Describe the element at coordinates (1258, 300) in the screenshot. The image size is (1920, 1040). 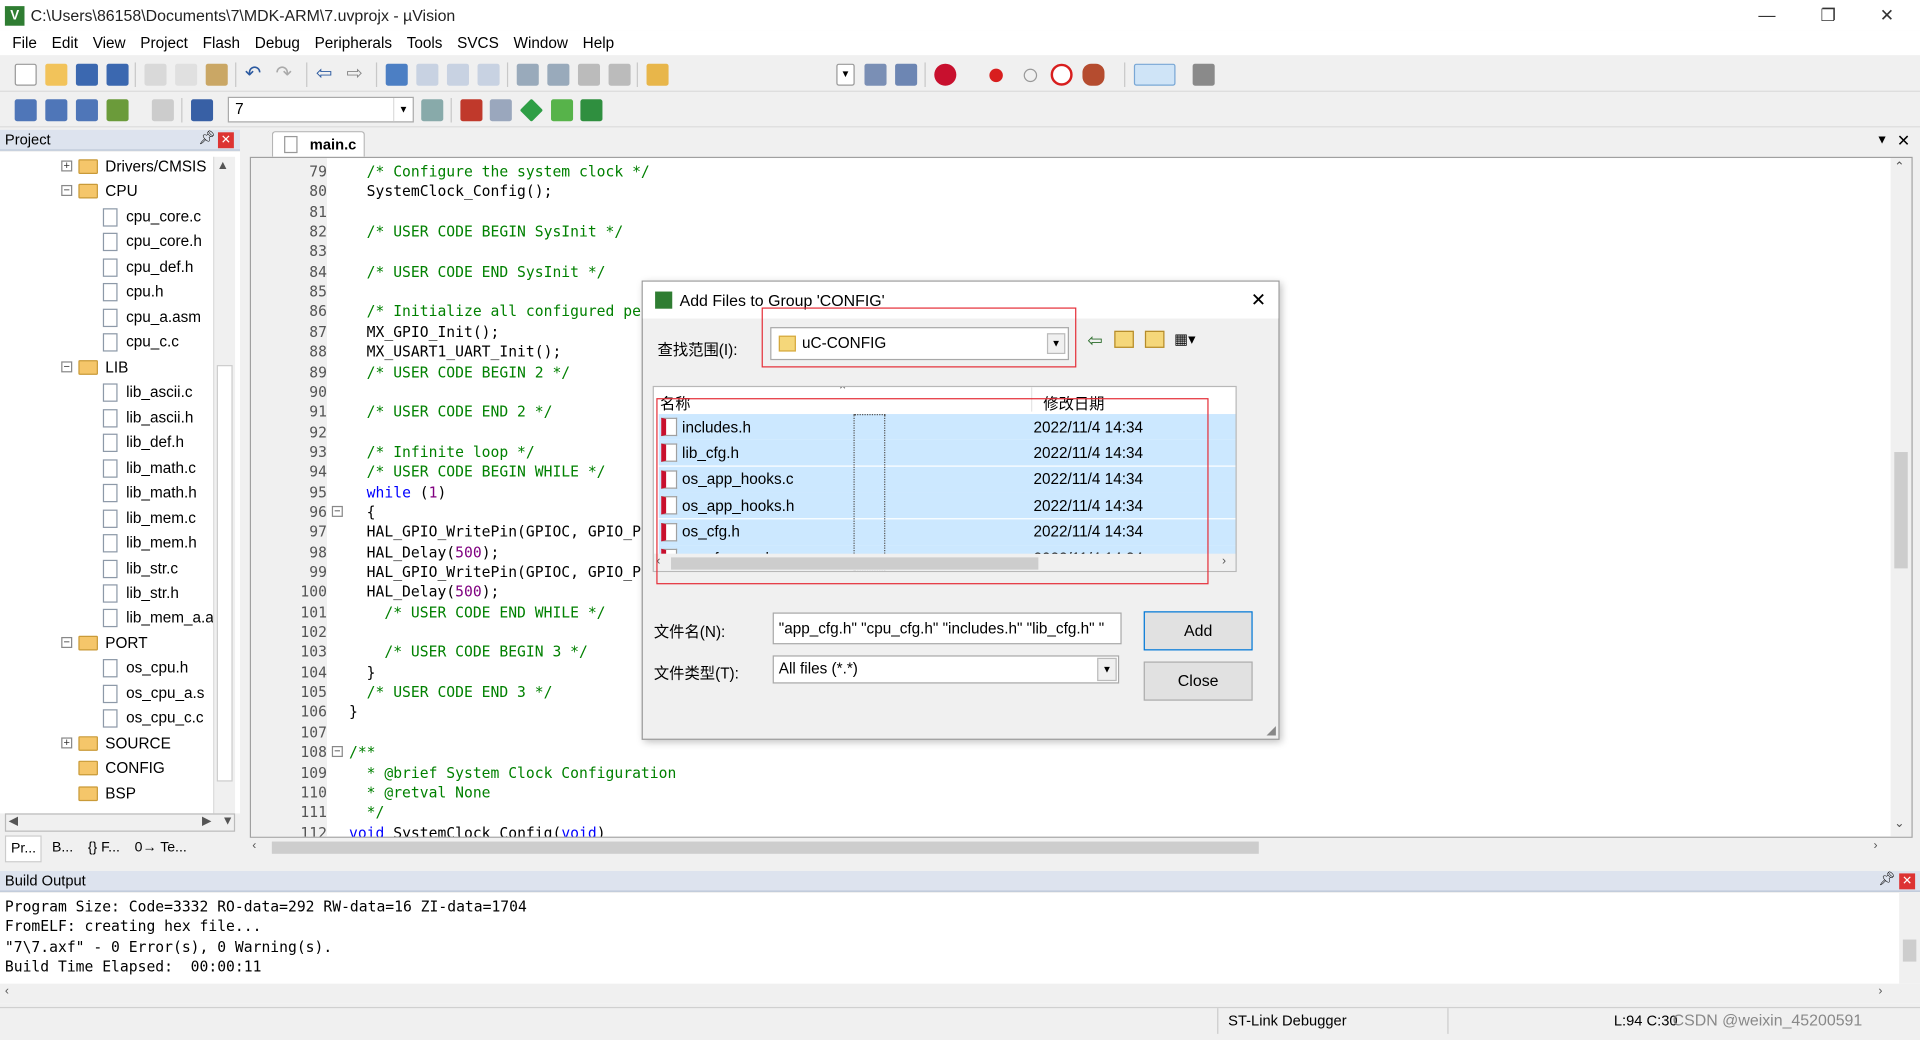
I see `dialog-close-icon: ✕` at that location.